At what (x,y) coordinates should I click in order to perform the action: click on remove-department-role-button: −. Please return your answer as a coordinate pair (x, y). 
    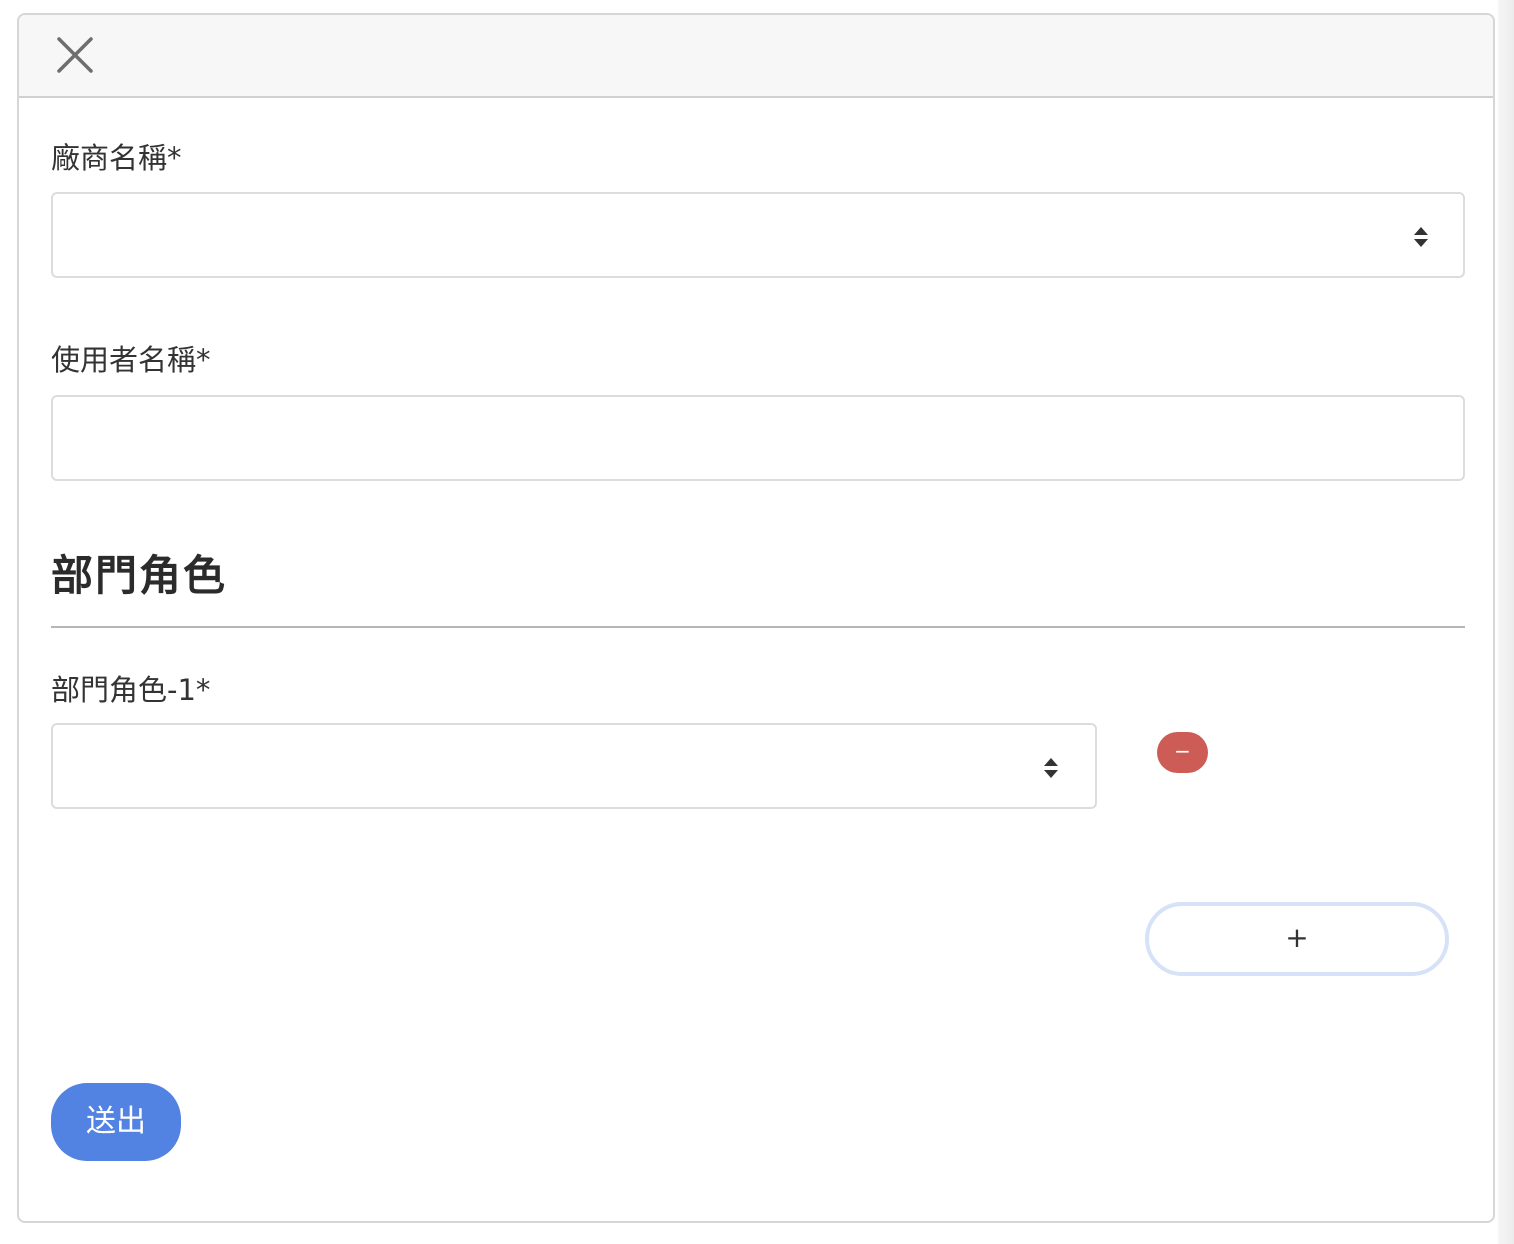
    Looking at the image, I should click on (1182, 752).